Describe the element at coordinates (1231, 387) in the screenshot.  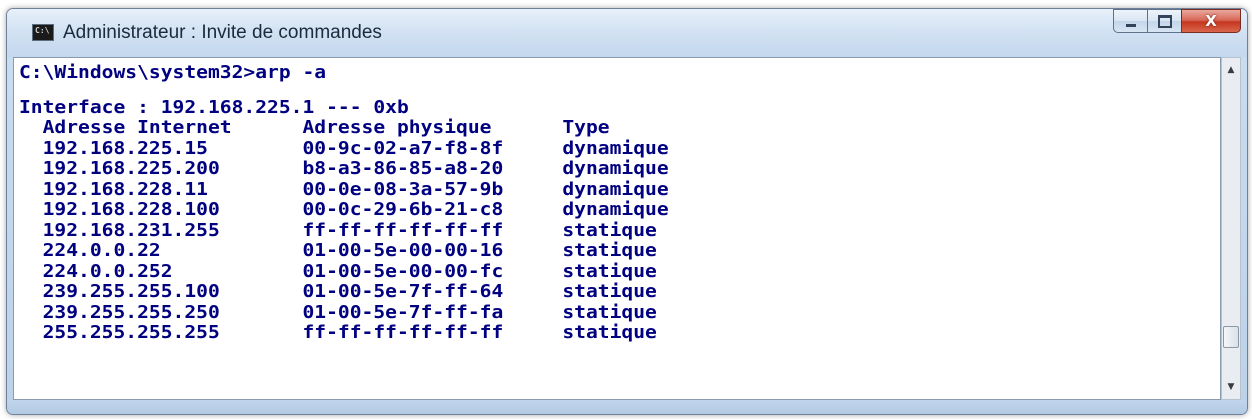
I see `scroll-down-arrow-icon: ▼` at that location.